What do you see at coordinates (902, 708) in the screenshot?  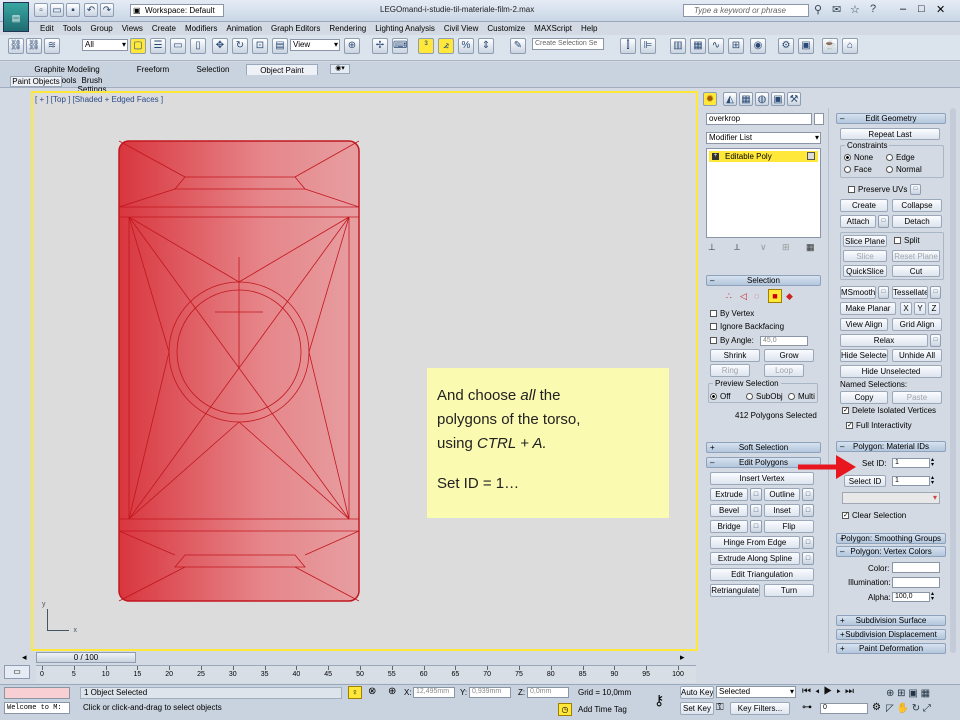 I see `pan-icon: ✋` at bounding box center [902, 708].